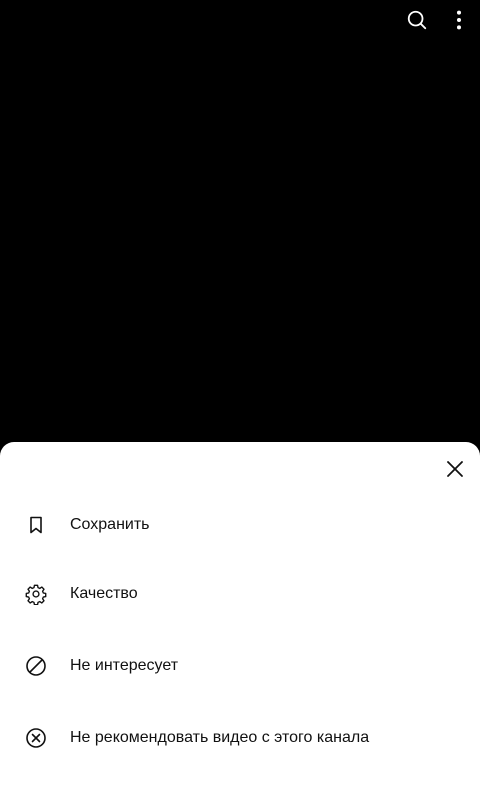  I want to click on menu-item-not-interested: Не интересует, so click(240, 666).